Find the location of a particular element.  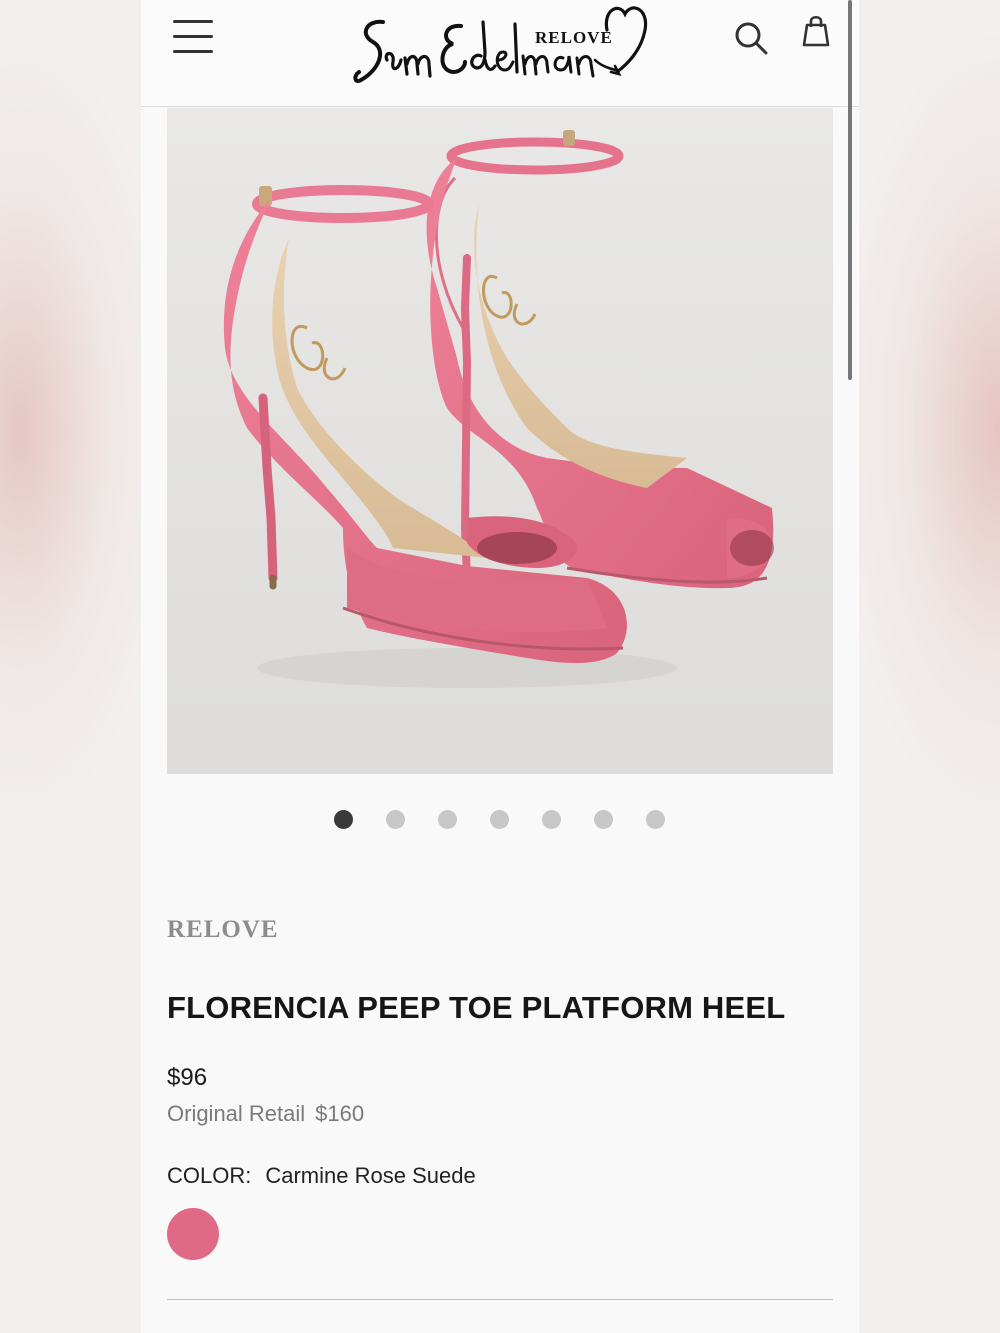

original-retail: Original Retail $160 is located at coordinates (265, 1114).